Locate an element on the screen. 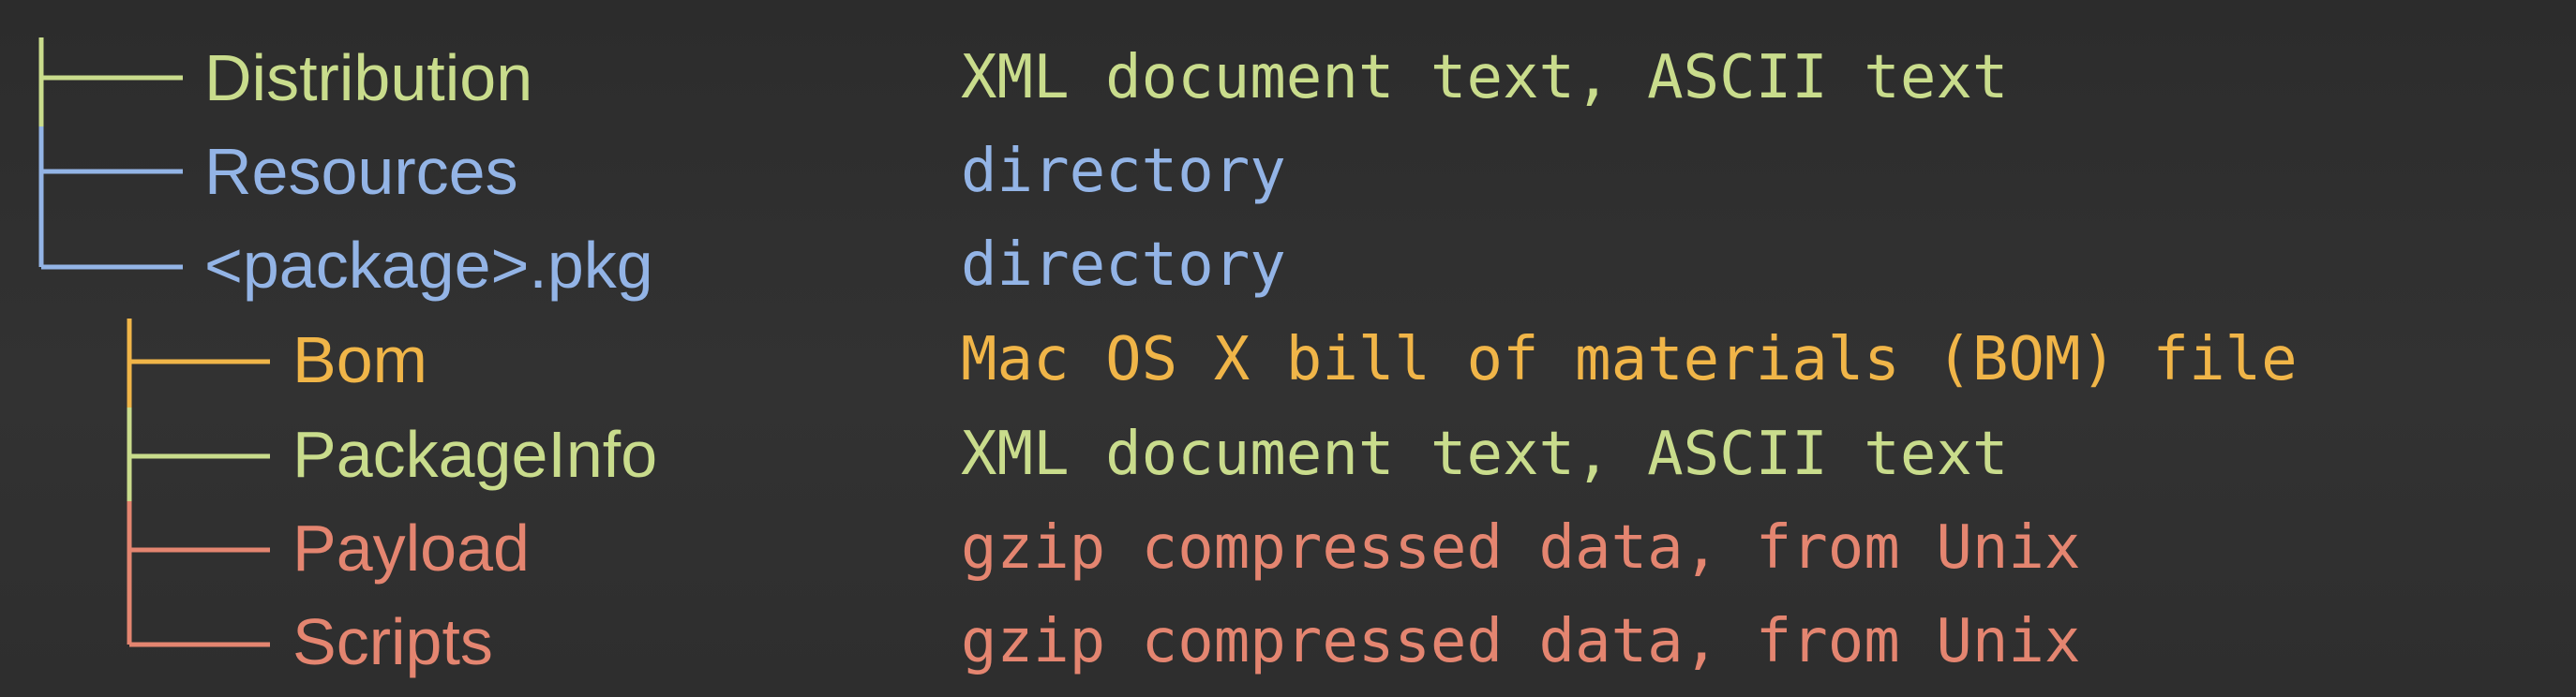 The image size is (2576, 697). tree-item-description-payload: gzip compressed data, from Unix is located at coordinates (1521, 548).